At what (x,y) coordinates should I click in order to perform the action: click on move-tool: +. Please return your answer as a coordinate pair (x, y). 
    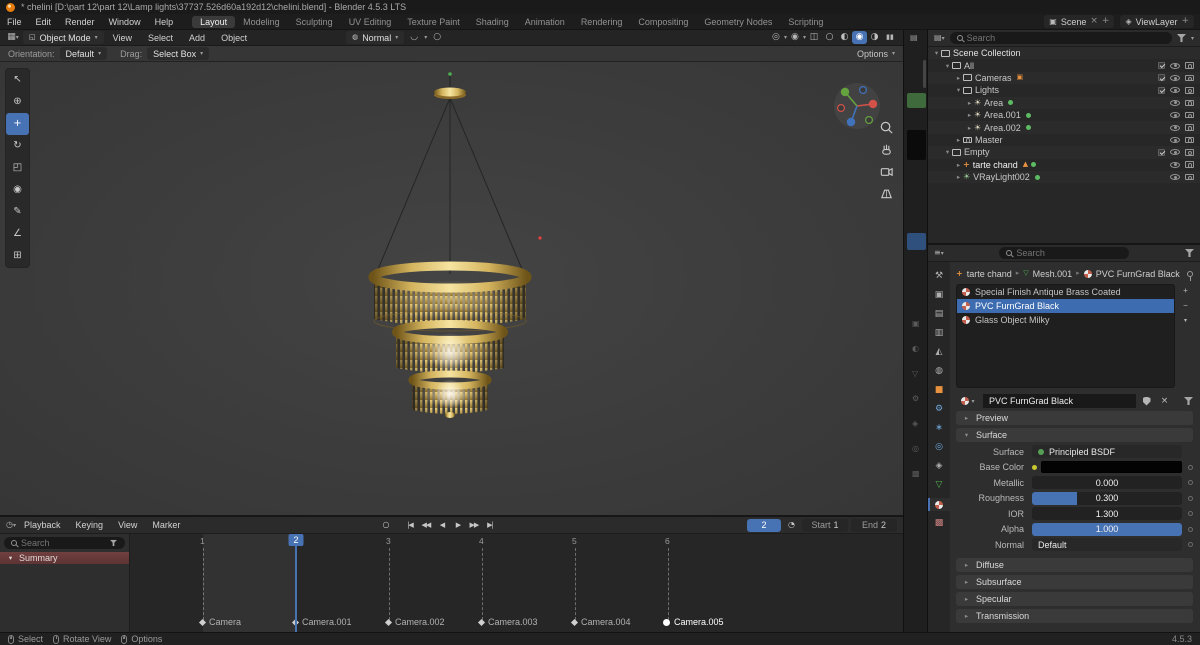
    Looking at the image, I should click on (17, 124).